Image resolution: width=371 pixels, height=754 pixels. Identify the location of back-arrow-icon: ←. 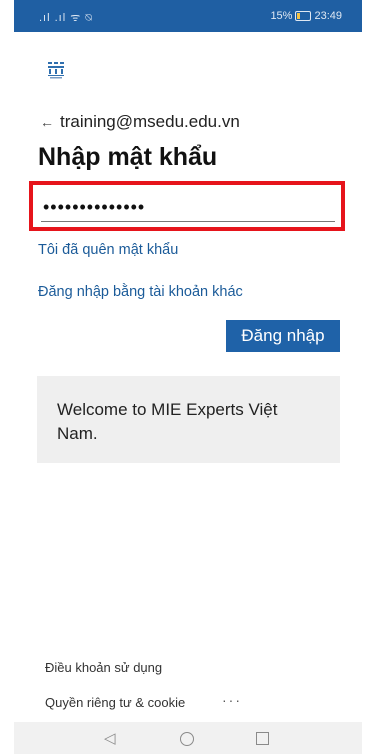
(47, 122).